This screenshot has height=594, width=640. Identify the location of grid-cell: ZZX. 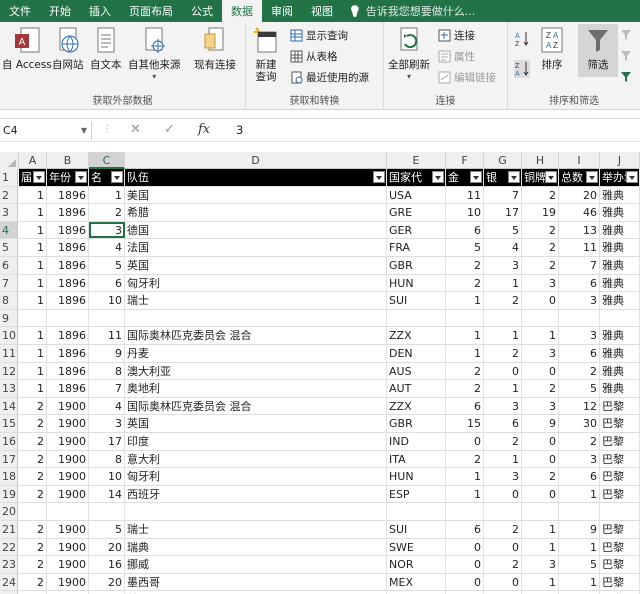
(416, 406).